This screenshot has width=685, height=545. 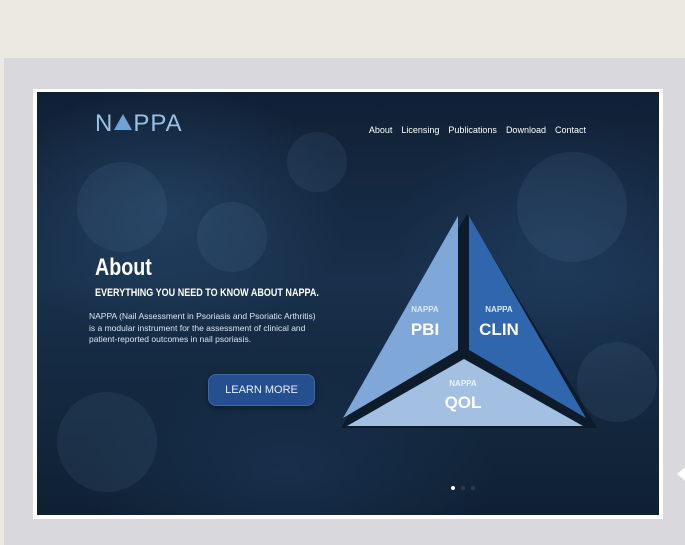 What do you see at coordinates (425, 329) in the screenshot?
I see `pbi-label: PBI` at bounding box center [425, 329].